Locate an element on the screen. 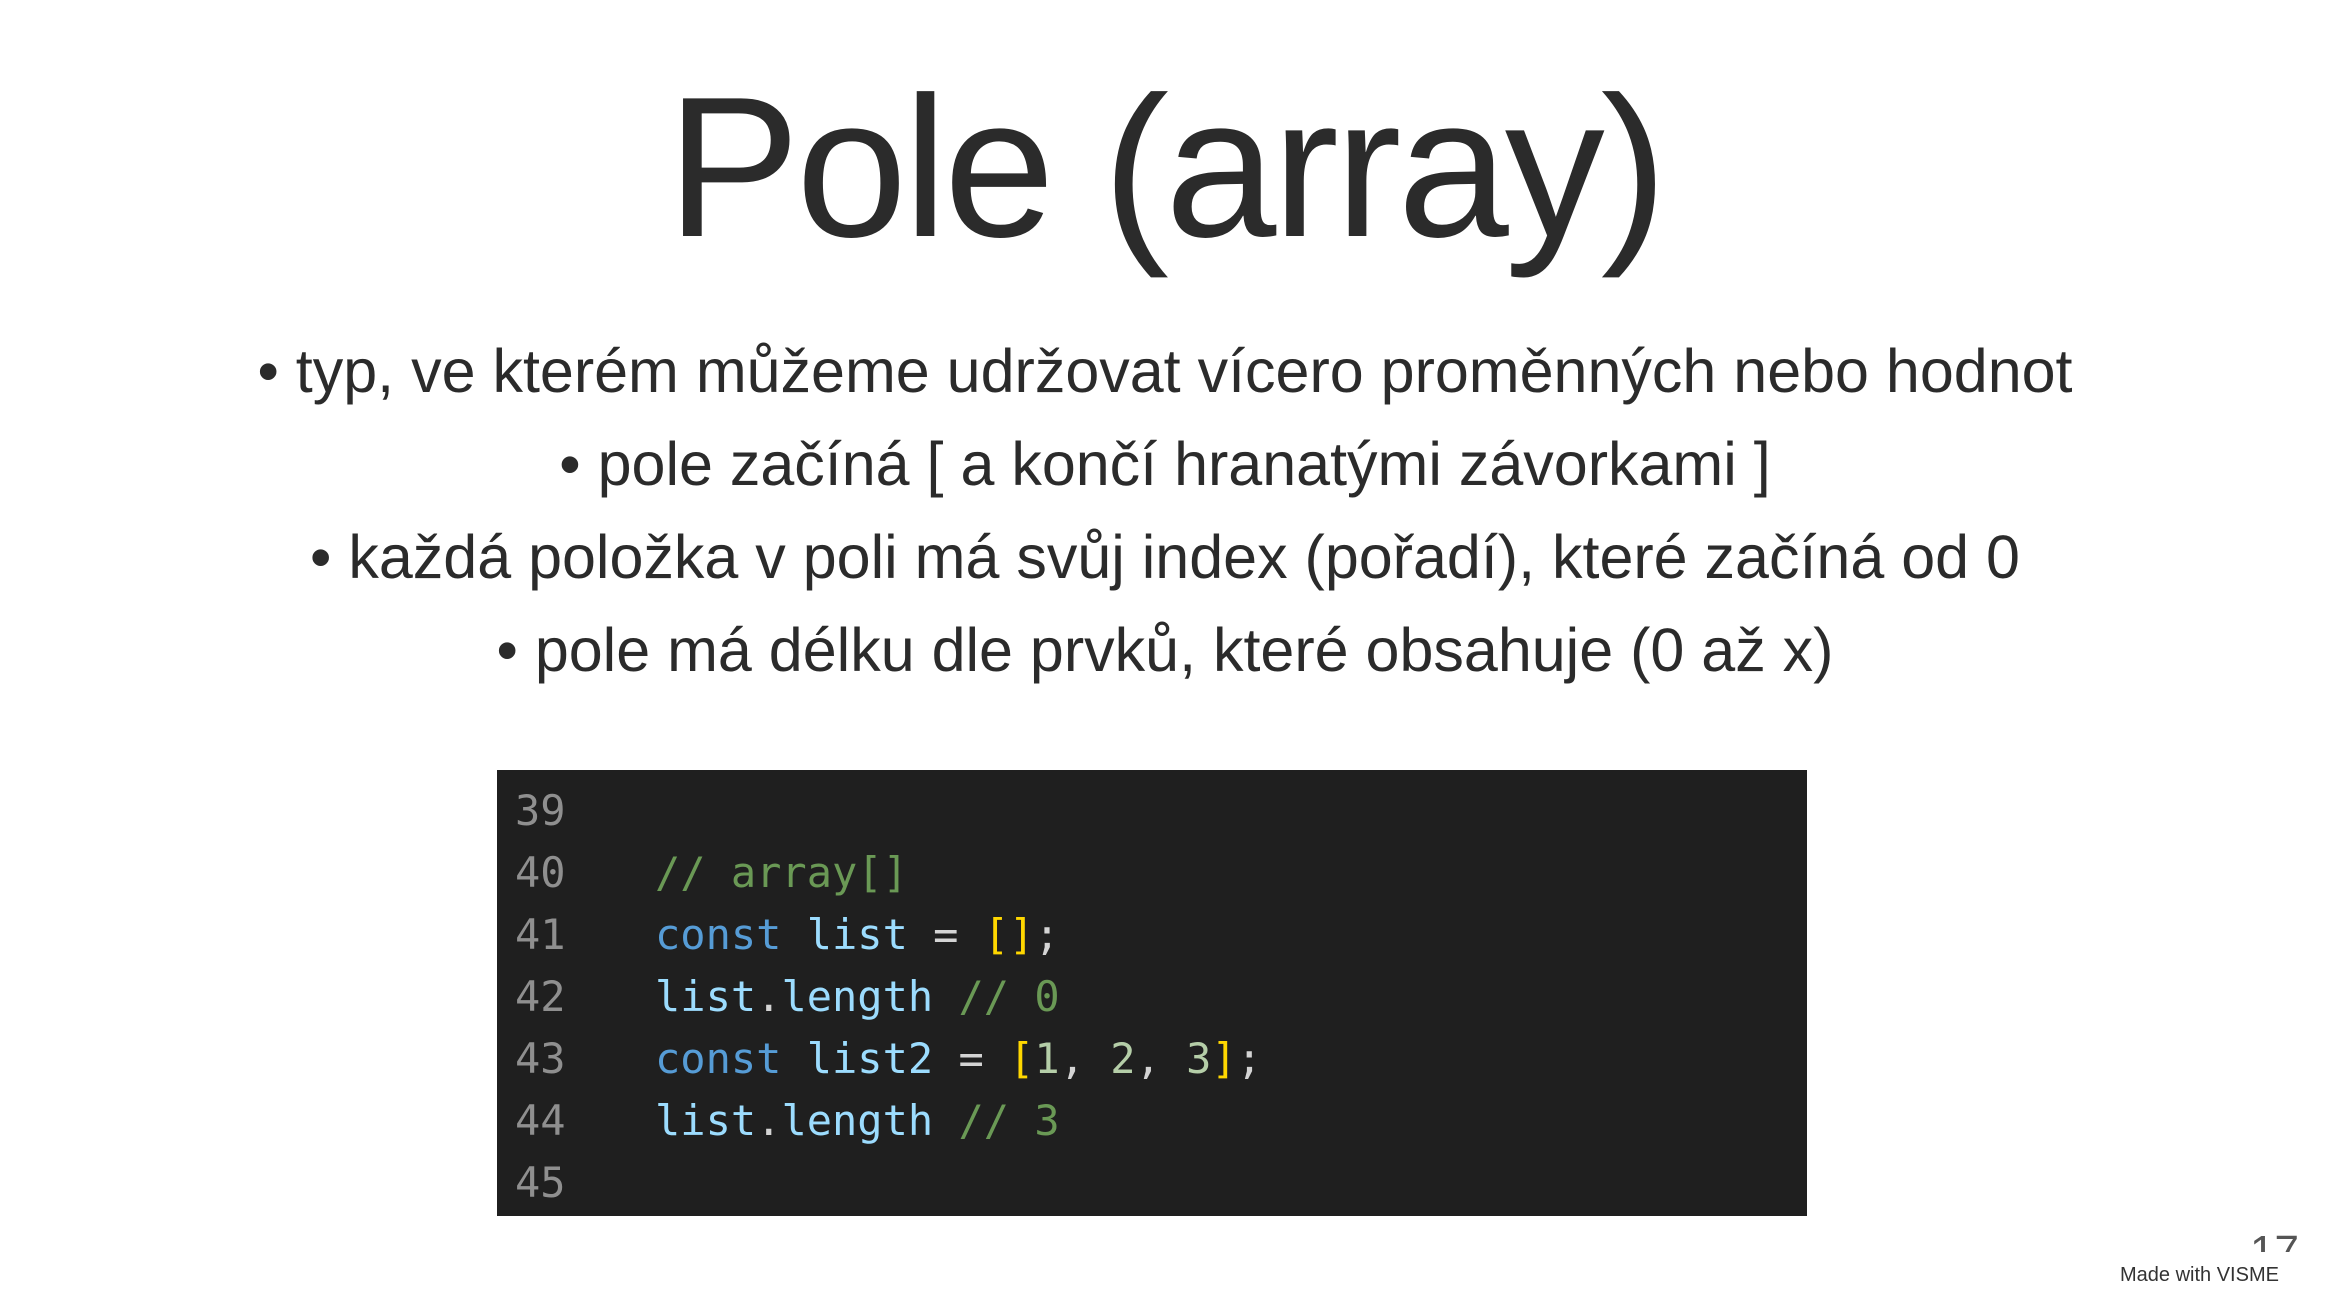 The image size is (2330, 1310). line-number: 43 is located at coordinates (540, 1058).